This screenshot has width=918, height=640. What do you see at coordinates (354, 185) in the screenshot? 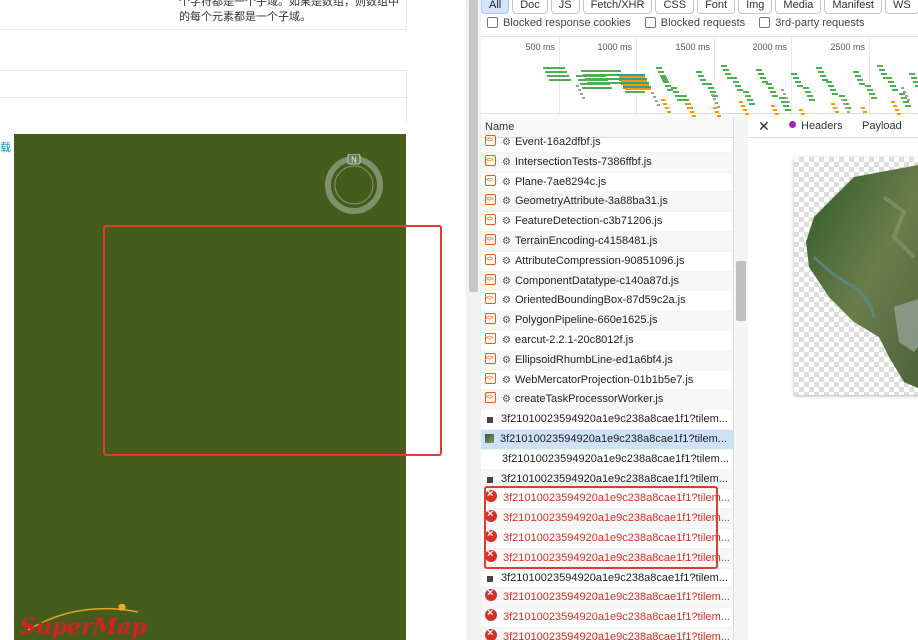
I see `compass-icon: N` at bounding box center [354, 185].